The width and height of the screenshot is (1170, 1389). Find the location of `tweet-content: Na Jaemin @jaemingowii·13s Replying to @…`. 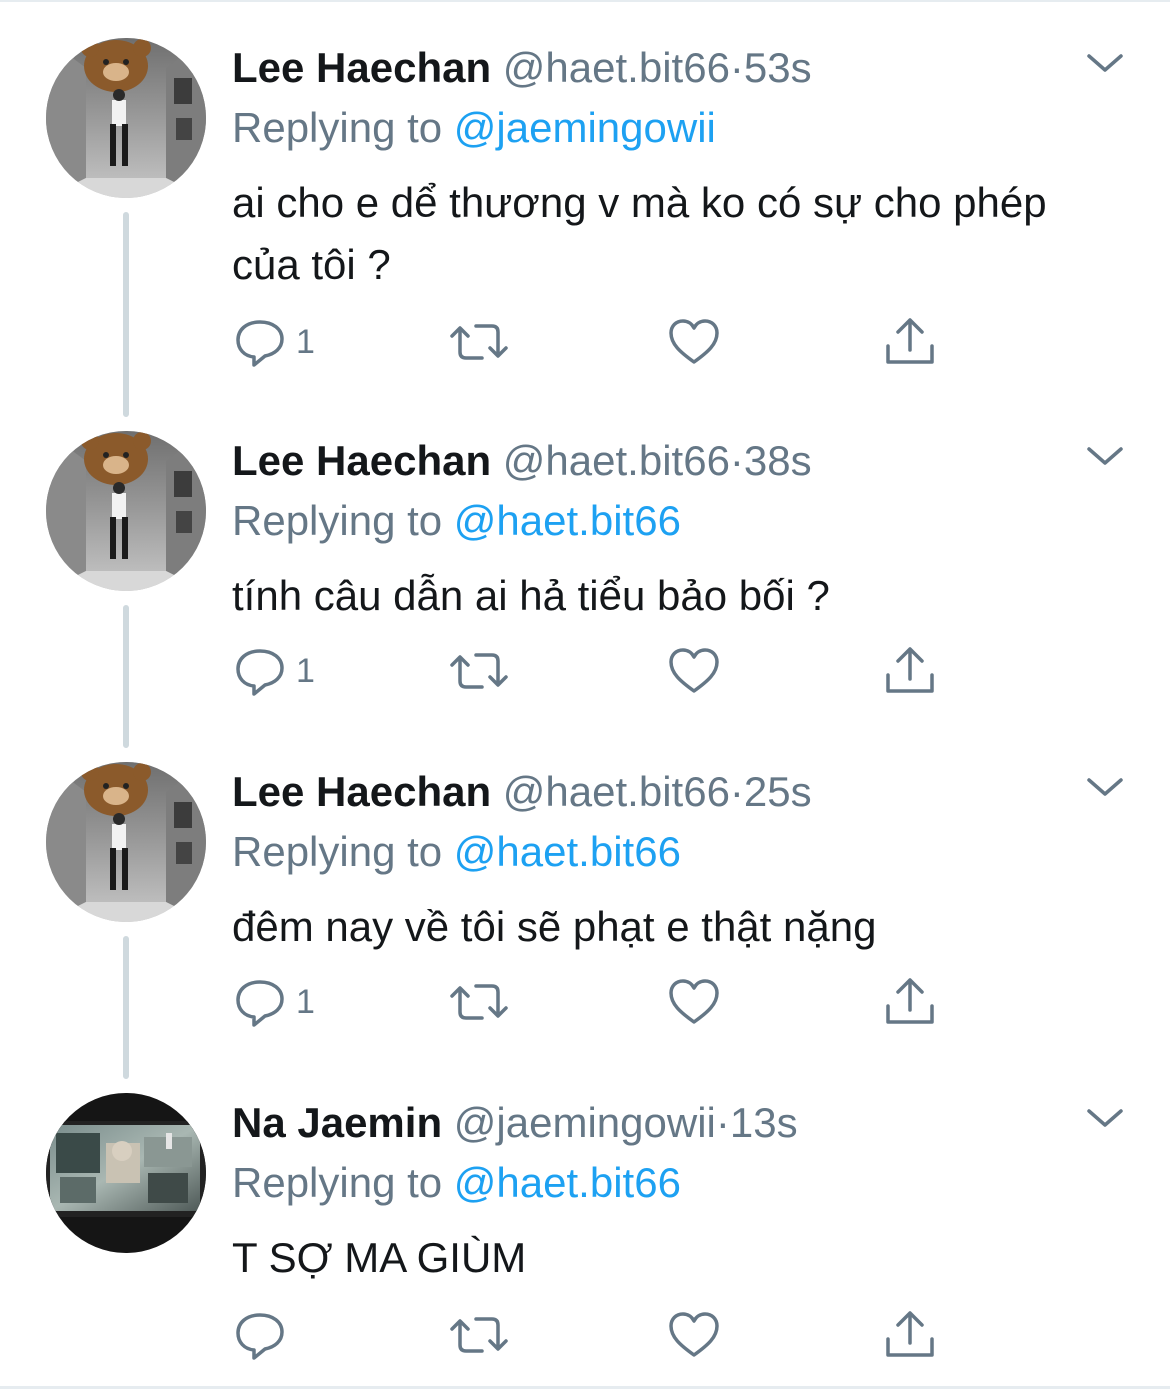

tweet-content: Na Jaemin @jaemingowii·13s Replying to @… is located at coordinates (657, 1191).